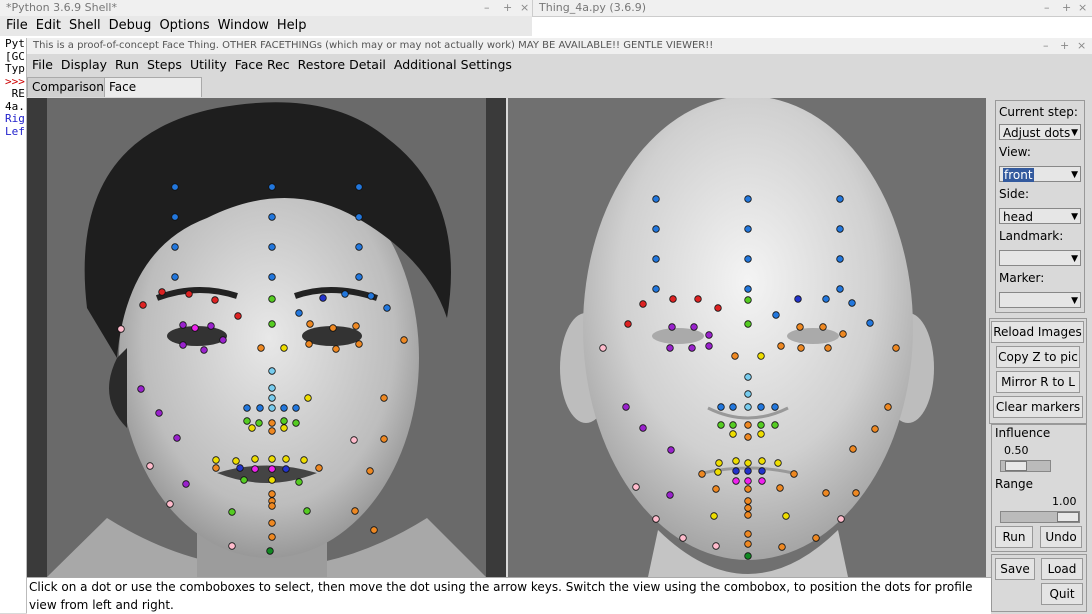  Describe the element at coordinates (84, 65) in the screenshot. I see `menu-display: Display` at that location.